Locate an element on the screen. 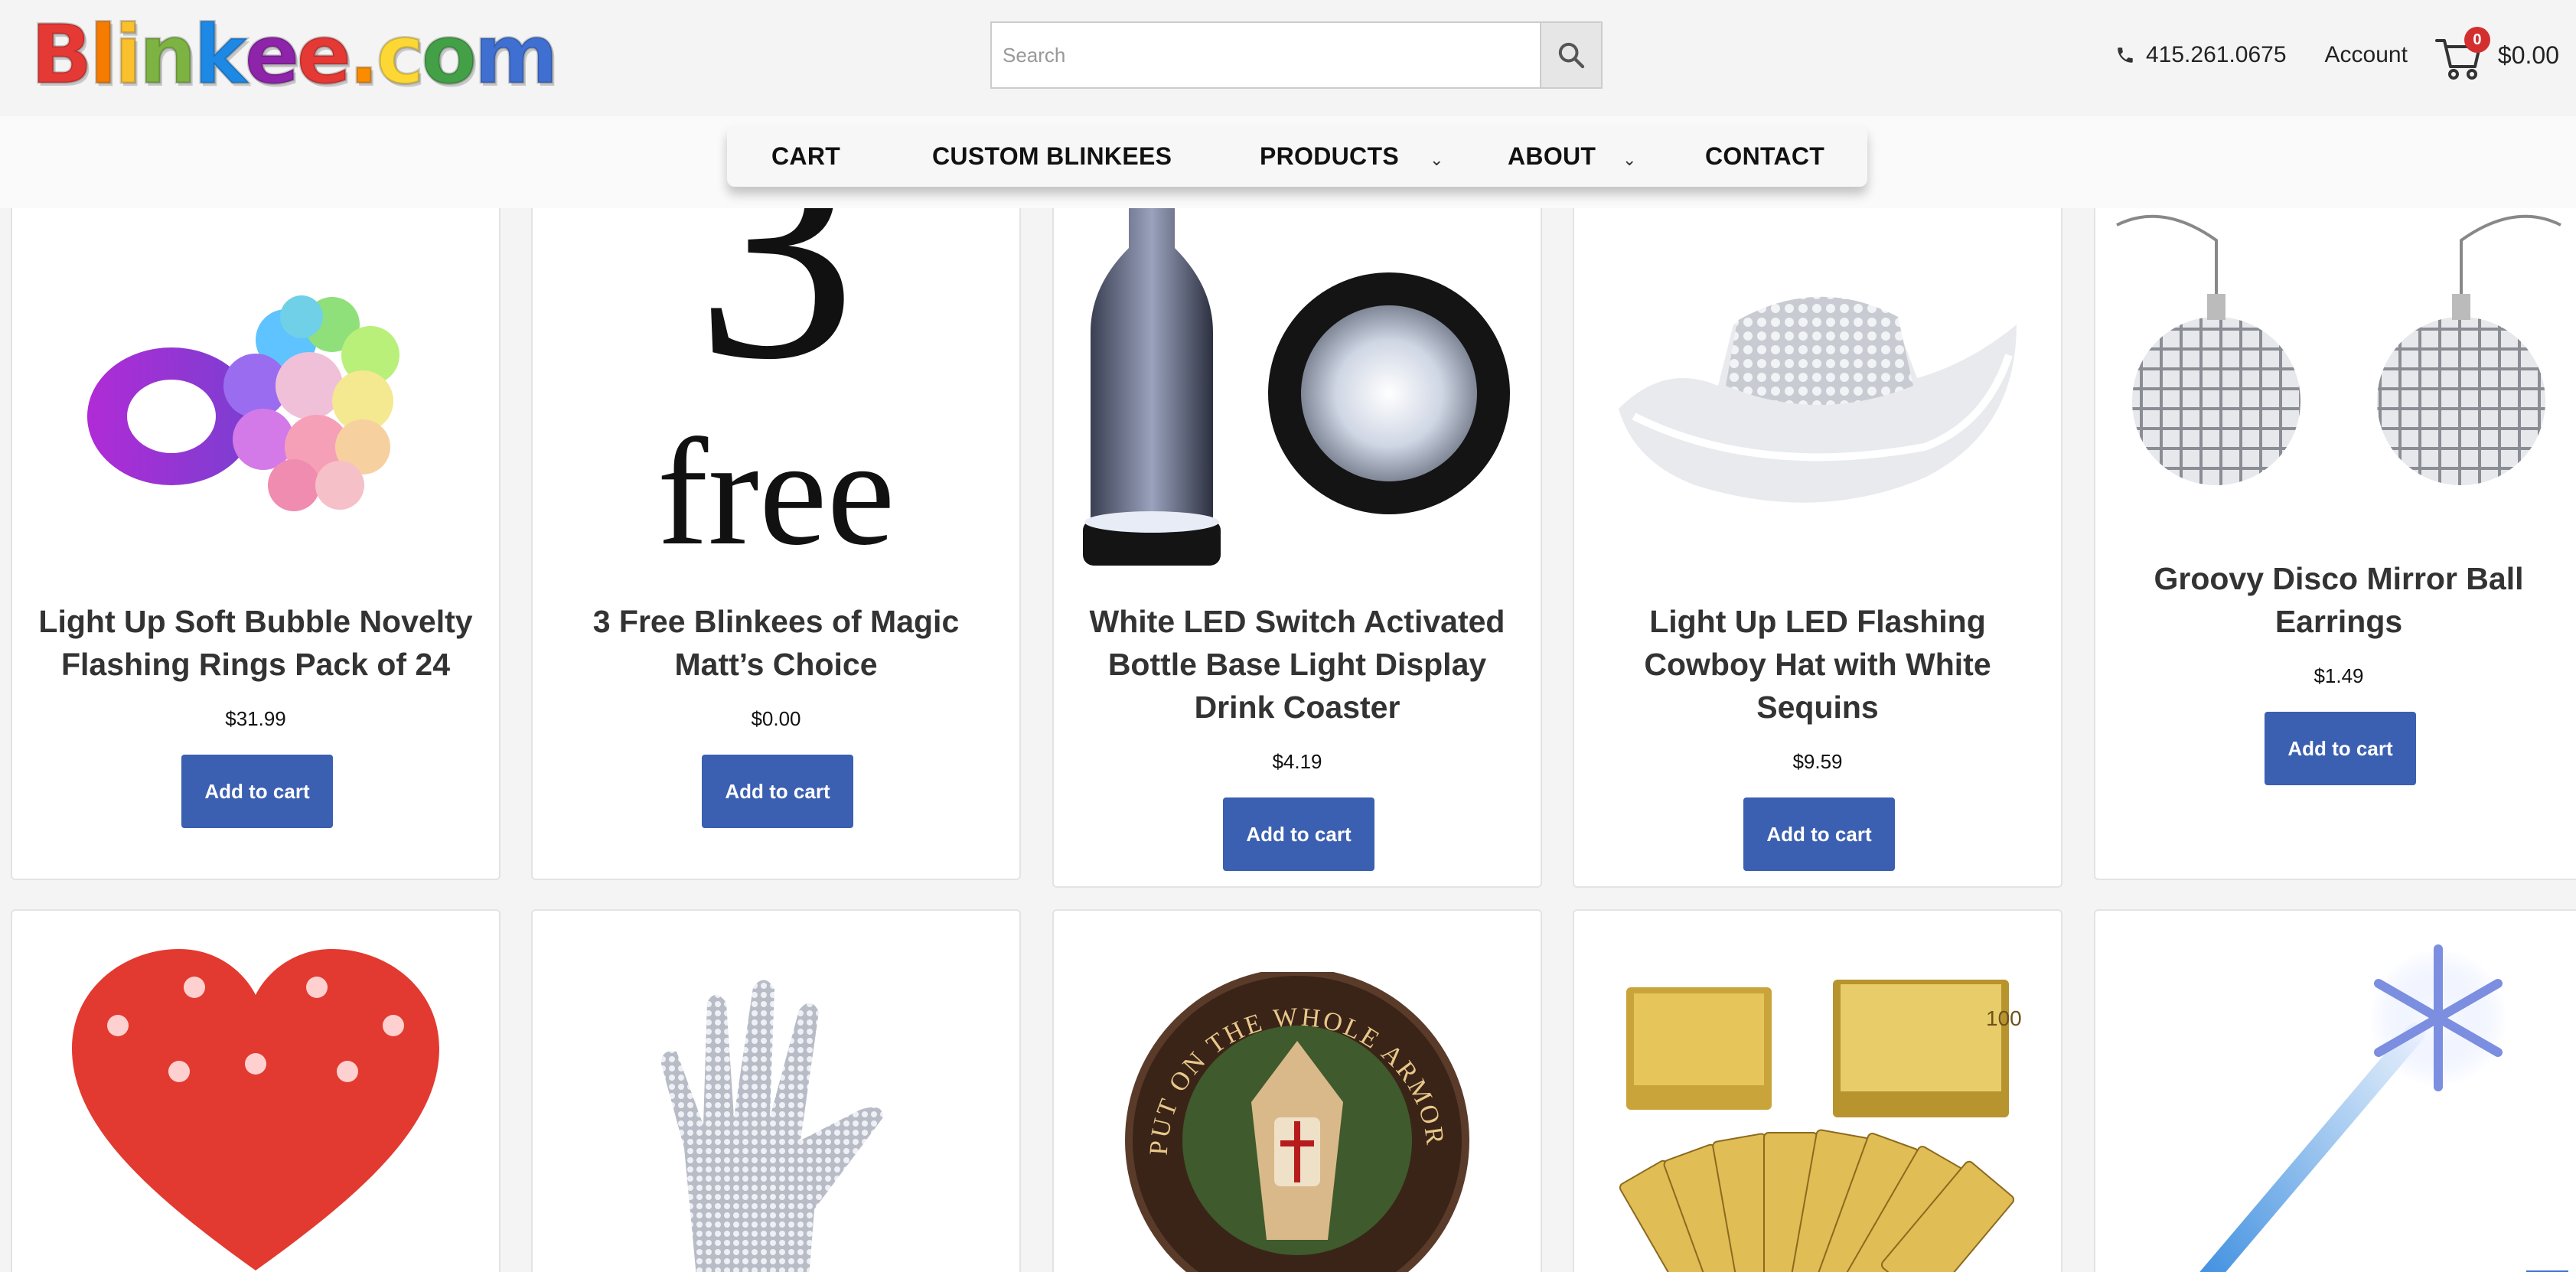  header-utilities: 415.261.0675 Account 0 $0.00 is located at coordinates (2337, 55).